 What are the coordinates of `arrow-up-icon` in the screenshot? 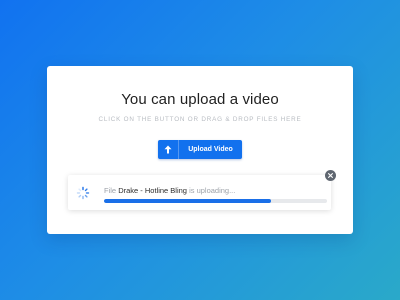 It's located at (168, 149).